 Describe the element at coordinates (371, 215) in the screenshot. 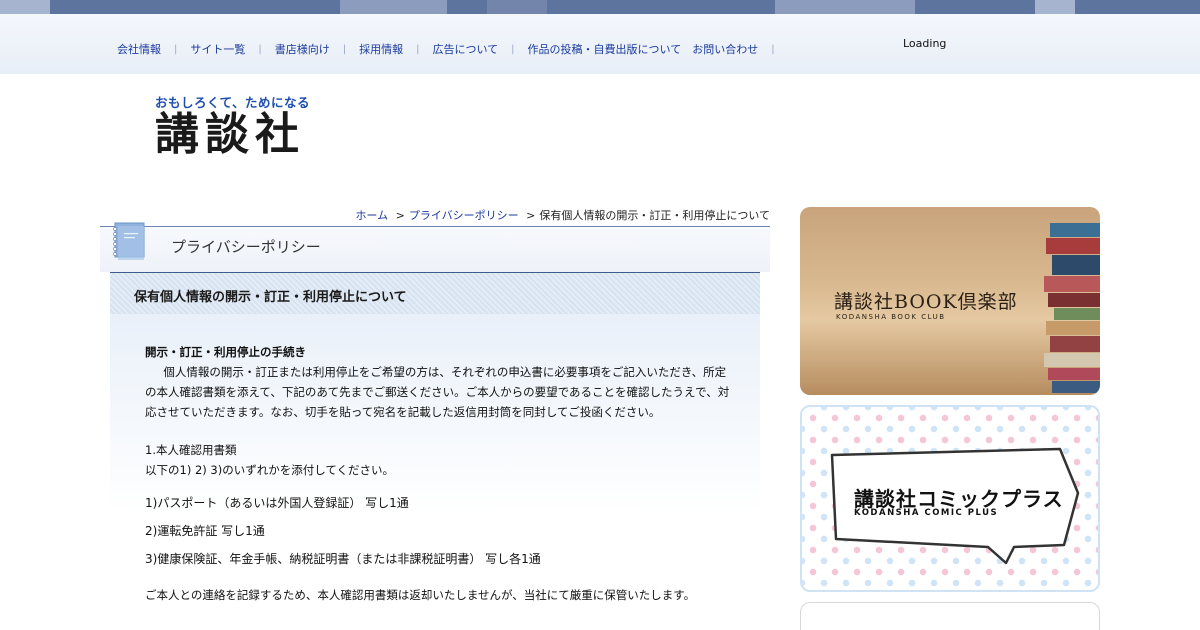

I see `breadcrumb-home: ホーム` at that location.